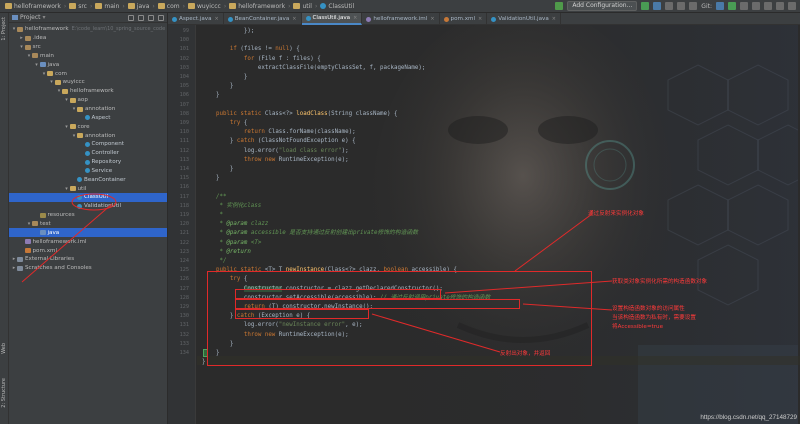 This screenshot has height=424, width=800. What do you see at coordinates (72, 100) in the screenshot?
I see `package-icon` at bounding box center [72, 100].